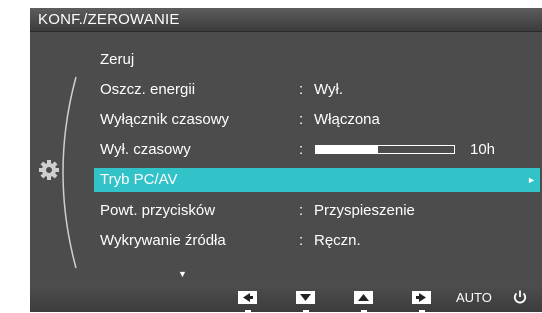 The image size is (542, 313). I want to click on menu-item-value: Włączona, so click(347, 119).